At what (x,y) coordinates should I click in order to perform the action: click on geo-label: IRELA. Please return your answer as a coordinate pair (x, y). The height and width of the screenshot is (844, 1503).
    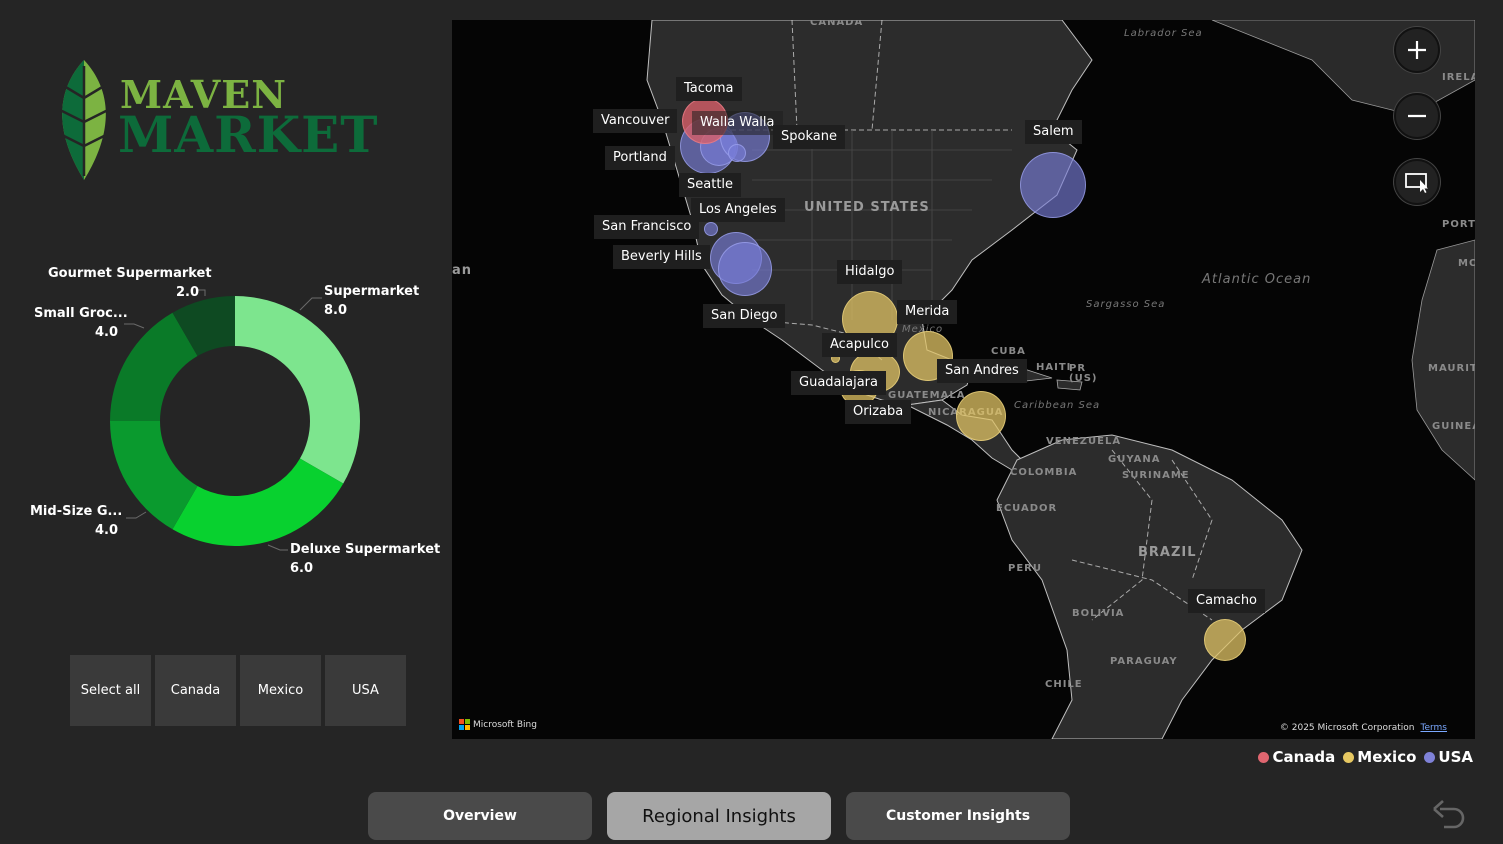
    Looking at the image, I should click on (1458, 77).